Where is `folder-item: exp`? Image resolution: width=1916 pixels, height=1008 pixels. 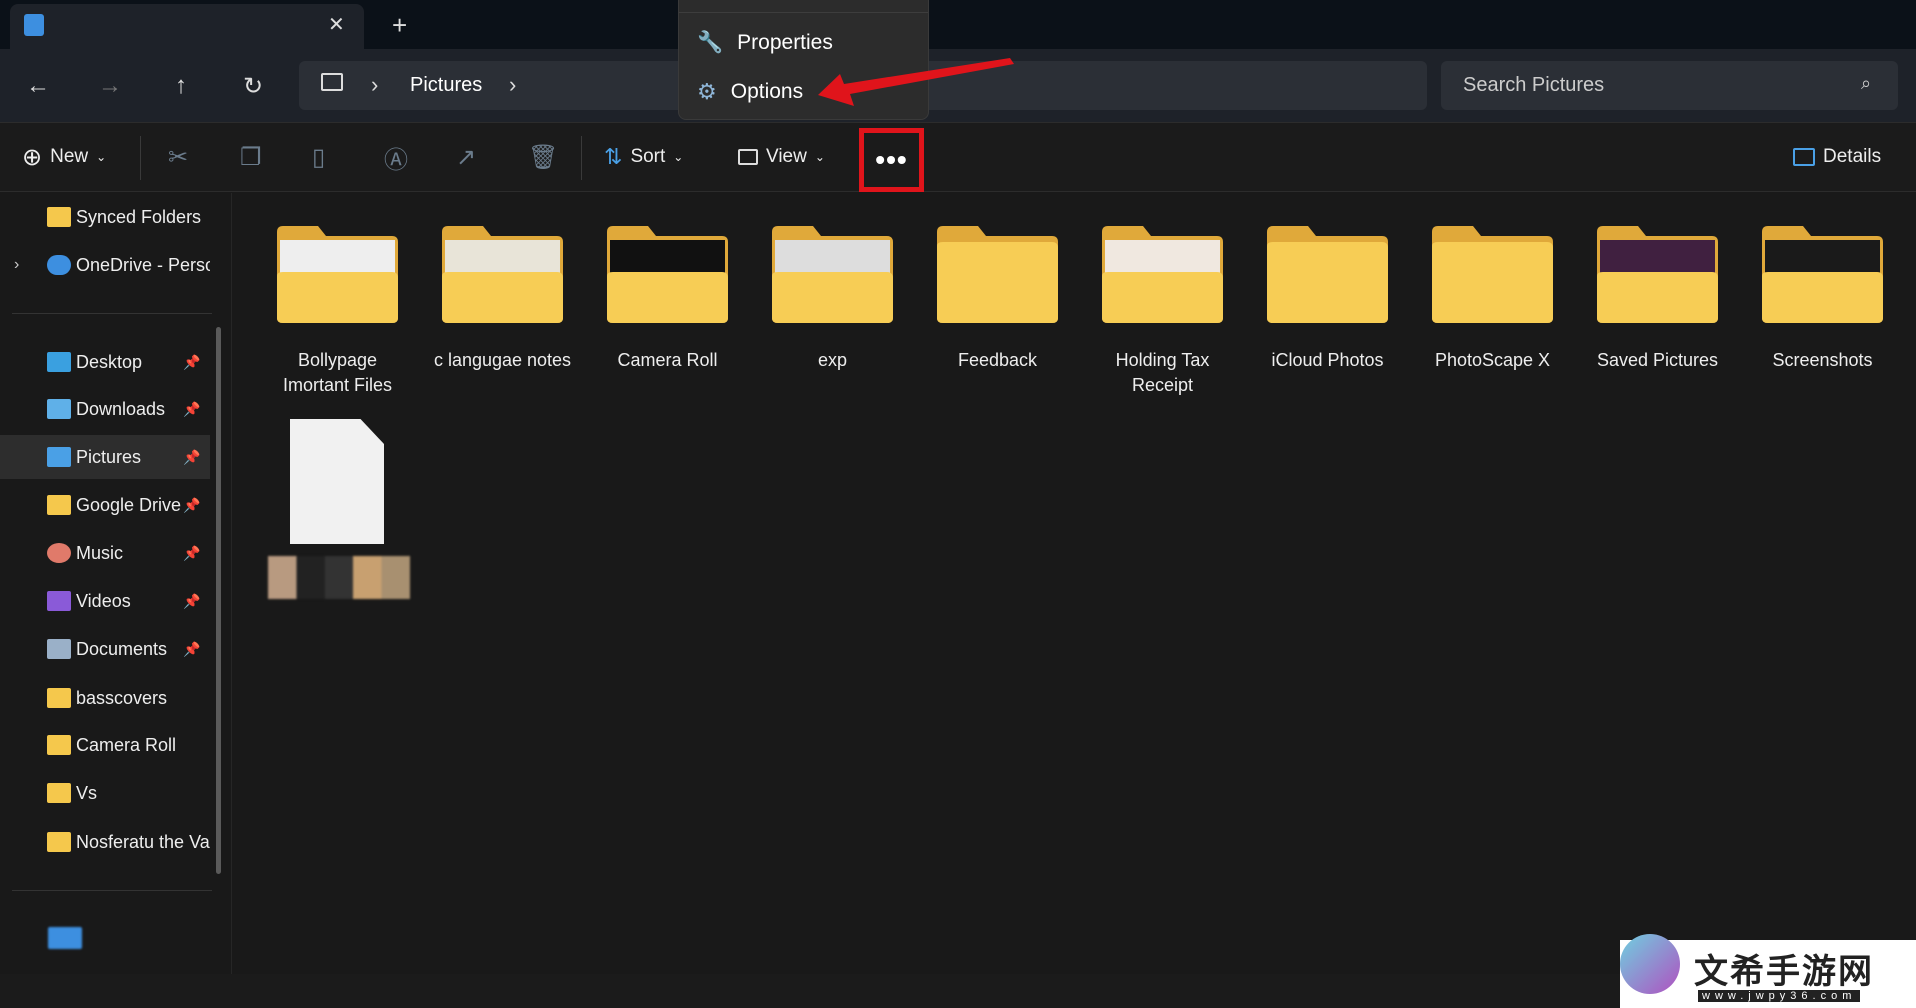 folder-item: exp is located at coordinates (832, 310).